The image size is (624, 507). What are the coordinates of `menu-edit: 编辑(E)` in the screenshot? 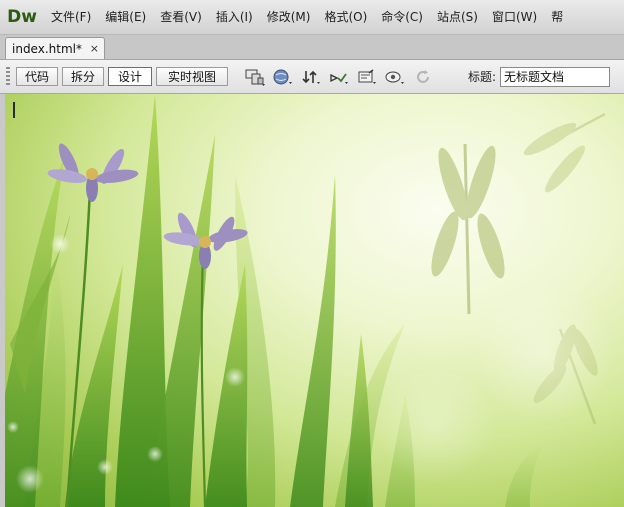 It's located at (125, 17).